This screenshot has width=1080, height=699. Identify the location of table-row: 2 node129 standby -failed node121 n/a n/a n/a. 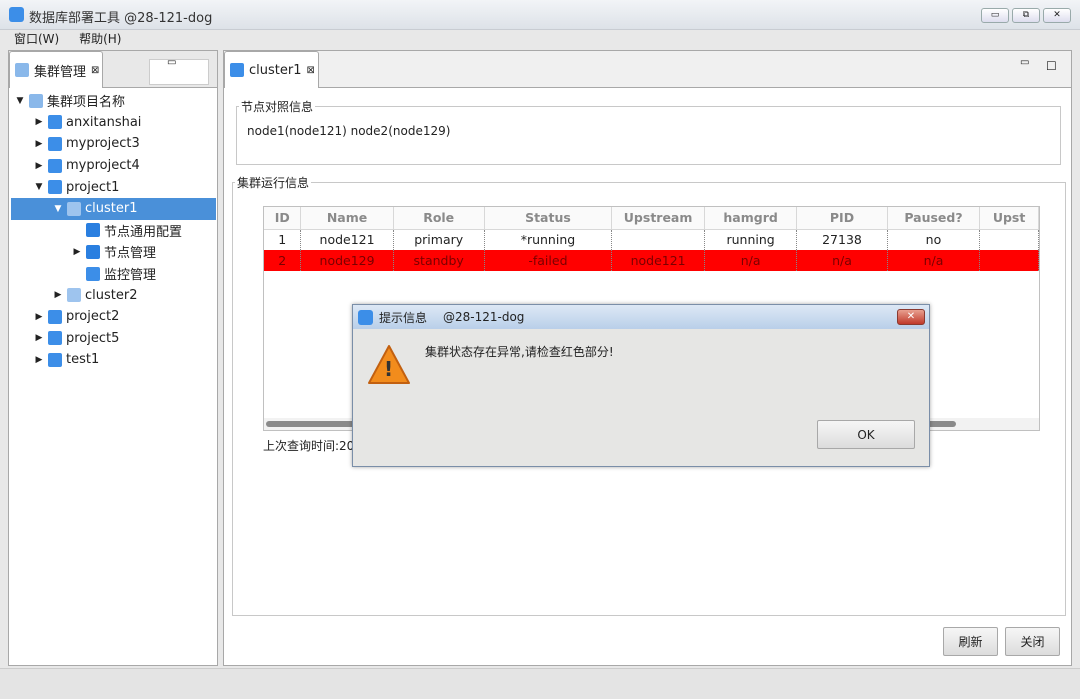
(651, 260).